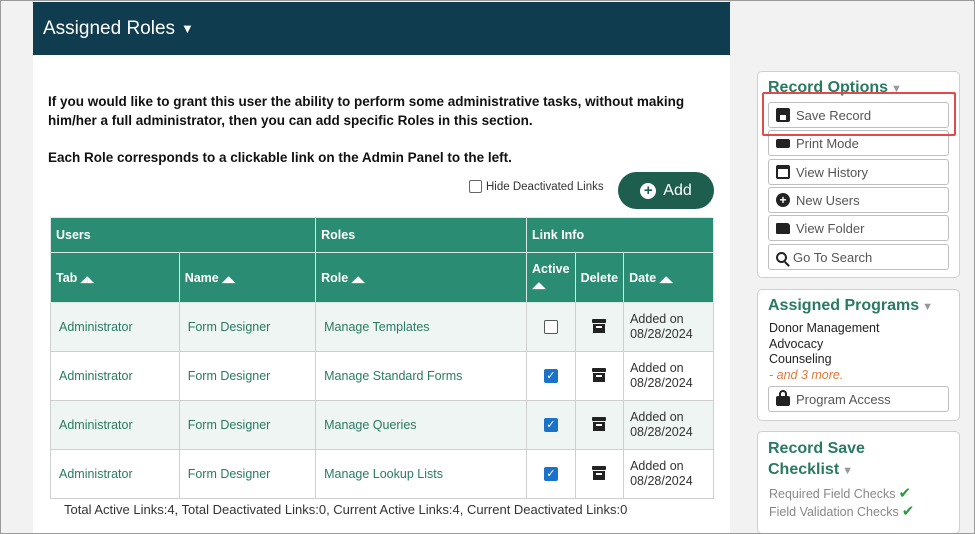 This screenshot has height=534, width=975. What do you see at coordinates (844, 305) in the screenshot?
I see `assigned-programs-title: Assigned Programs` at bounding box center [844, 305].